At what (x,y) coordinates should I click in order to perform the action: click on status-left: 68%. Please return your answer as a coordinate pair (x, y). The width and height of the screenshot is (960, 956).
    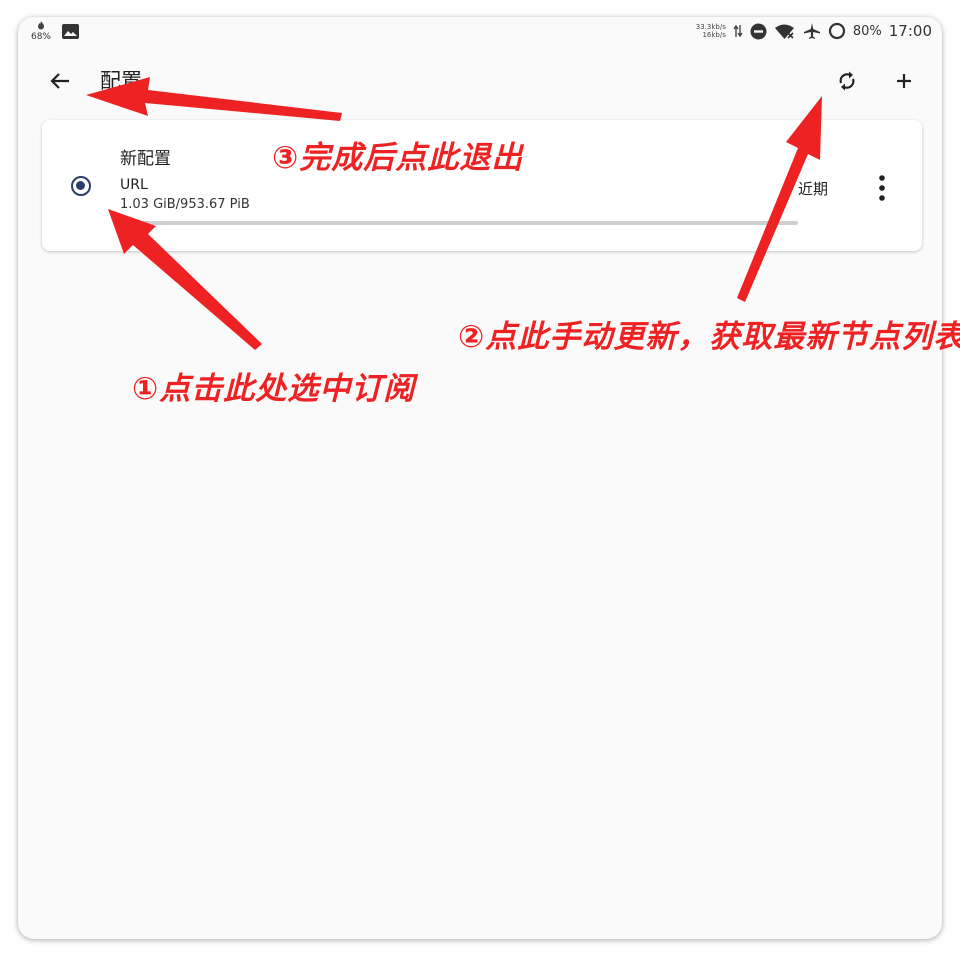
    Looking at the image, I should click on (54, 31).